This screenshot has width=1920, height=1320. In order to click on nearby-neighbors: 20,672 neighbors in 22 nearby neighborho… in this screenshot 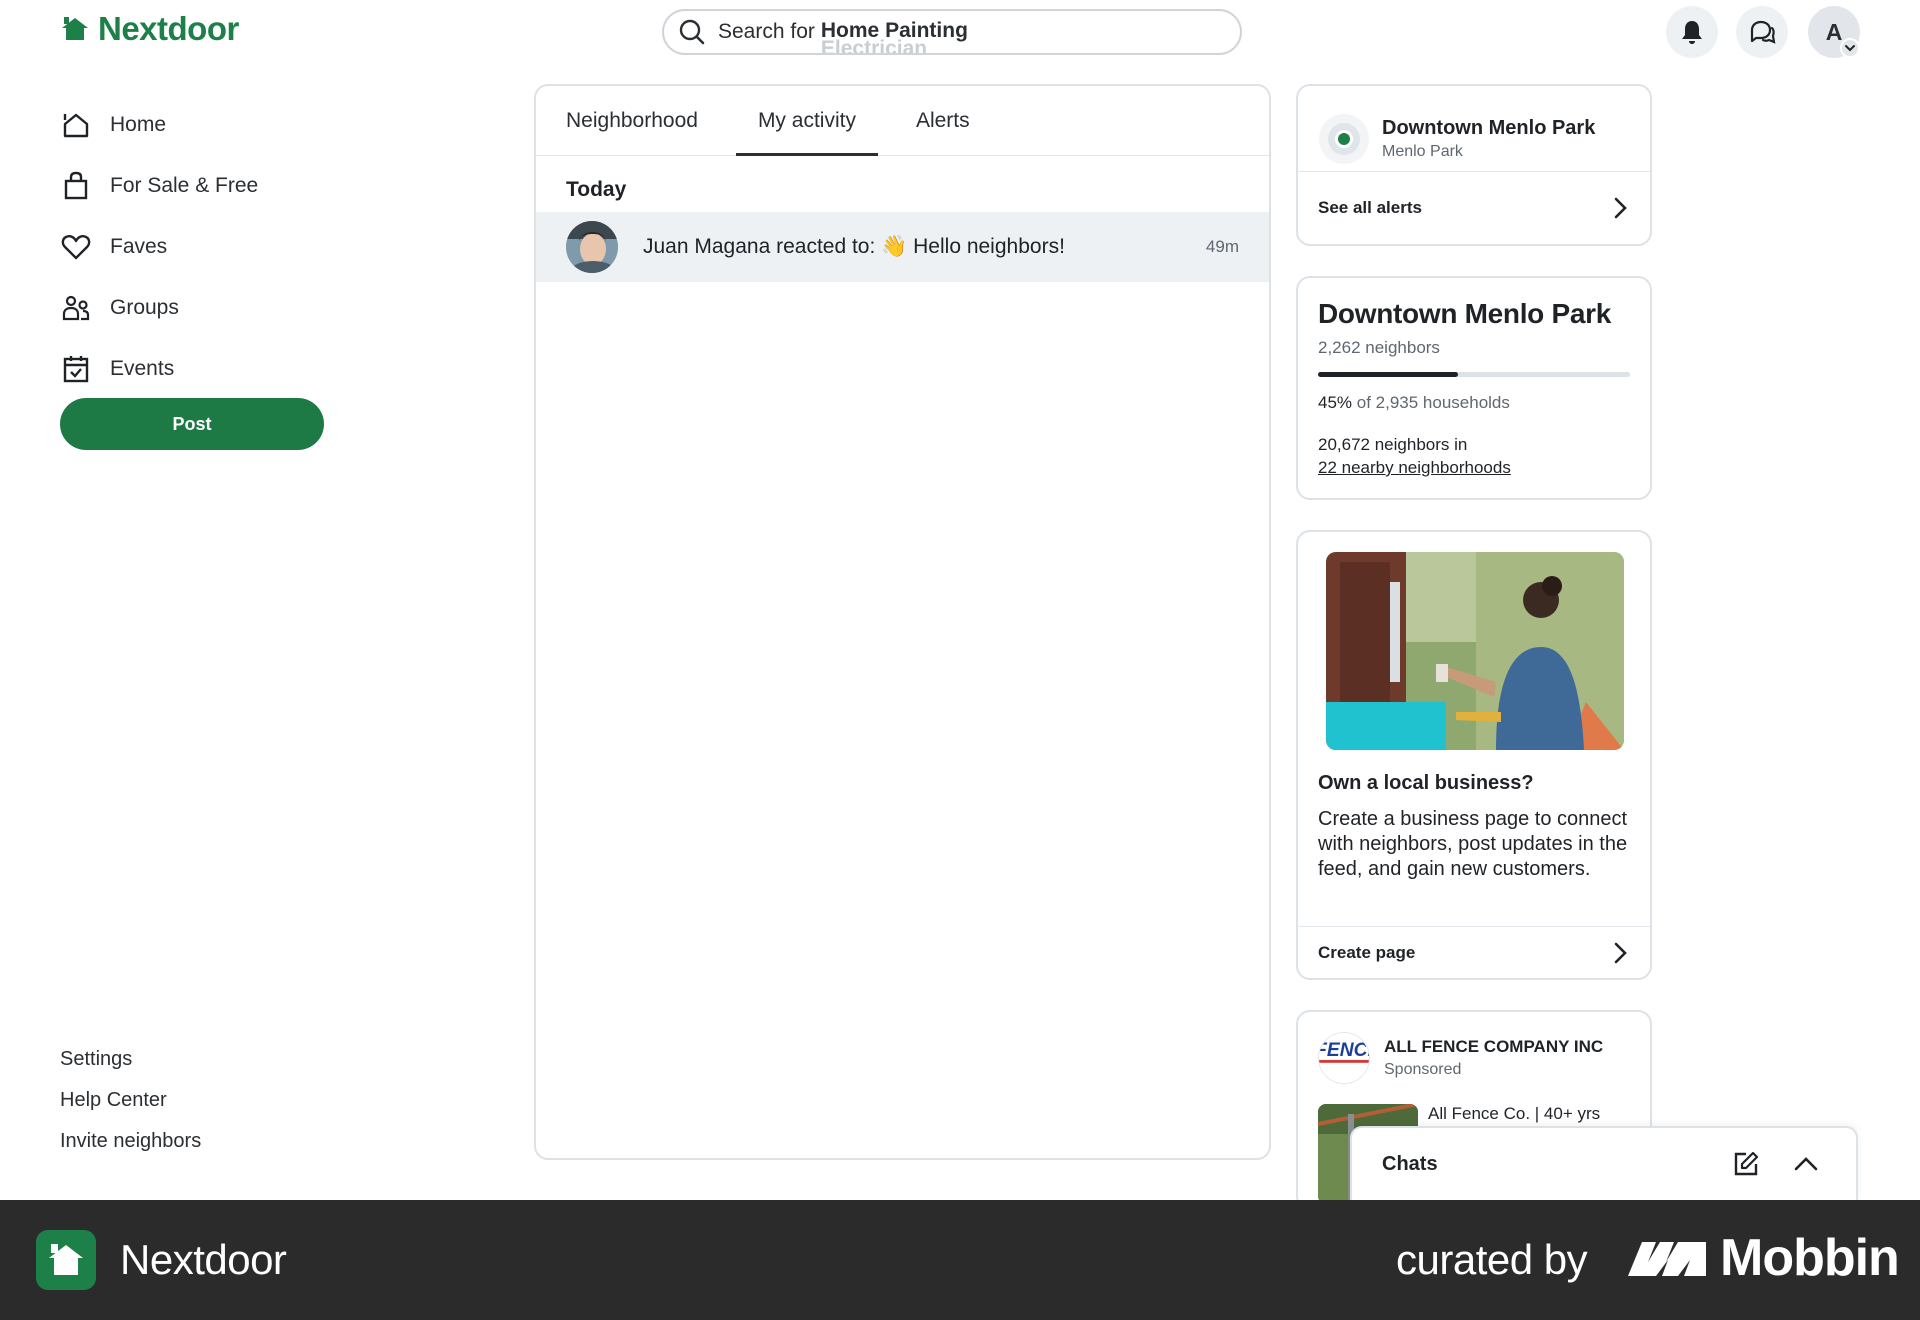, I will do `click(1474, 456)`.